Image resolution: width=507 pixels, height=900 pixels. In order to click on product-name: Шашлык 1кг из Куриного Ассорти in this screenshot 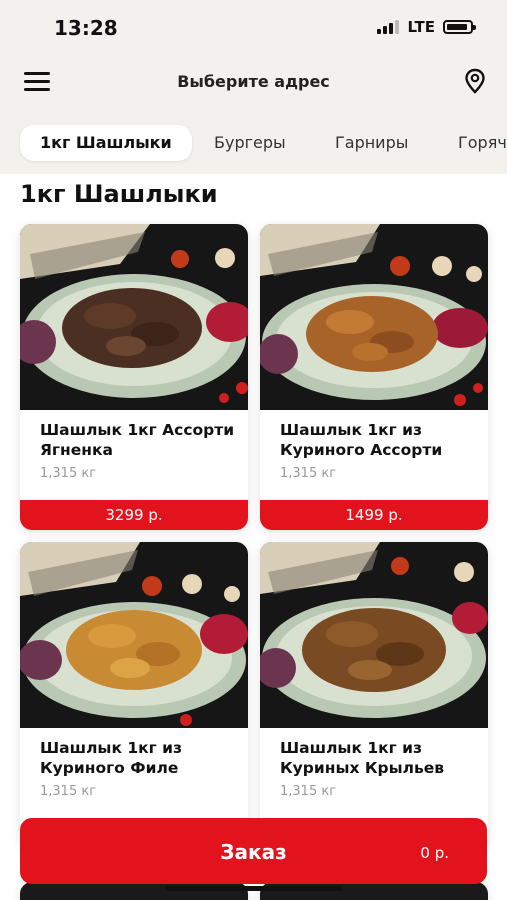, I will do `click(361, 440)`.